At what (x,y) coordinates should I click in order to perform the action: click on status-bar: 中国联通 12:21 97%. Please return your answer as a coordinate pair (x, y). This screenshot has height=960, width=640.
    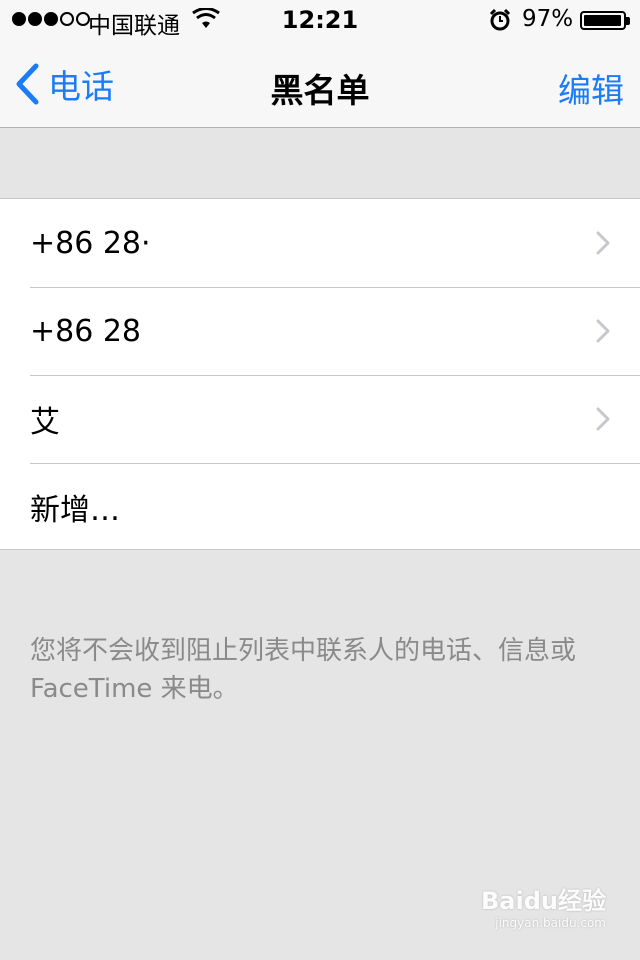
    Looking at the image, I should click on (320, 20).